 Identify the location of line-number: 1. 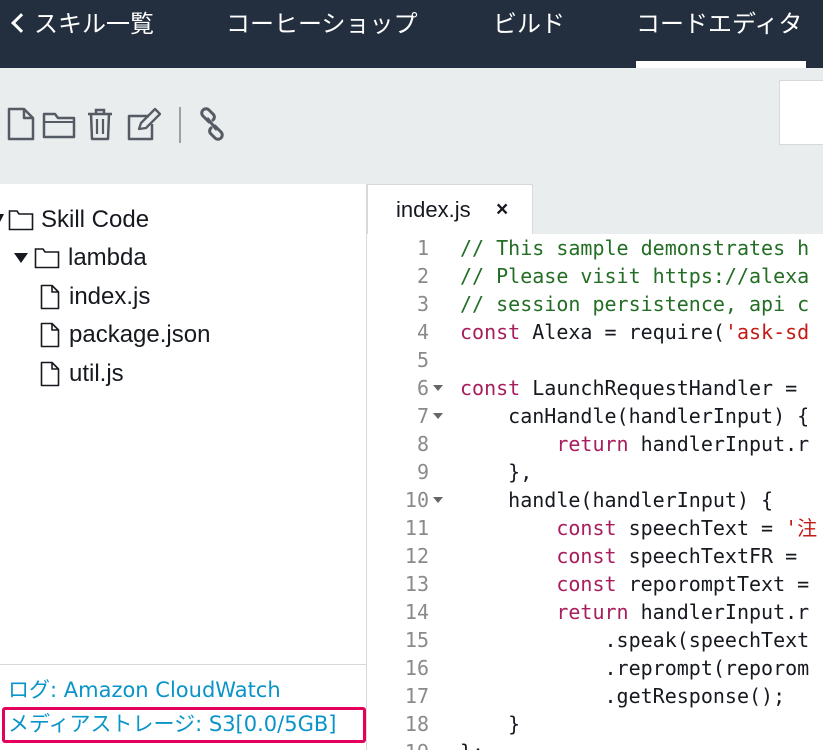
(422, 248).